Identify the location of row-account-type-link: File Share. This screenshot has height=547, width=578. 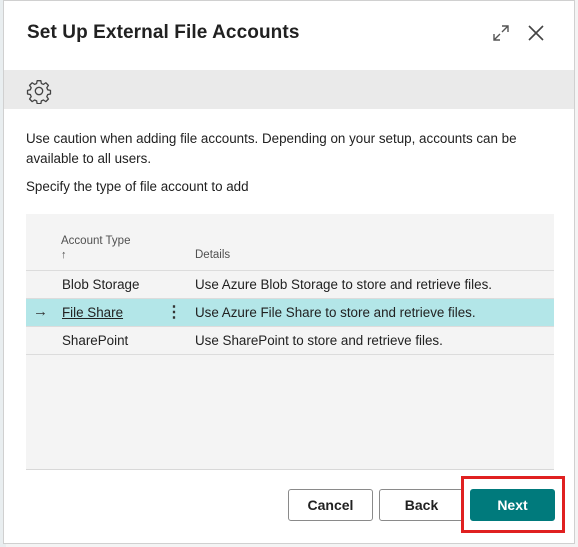
(92, 312).